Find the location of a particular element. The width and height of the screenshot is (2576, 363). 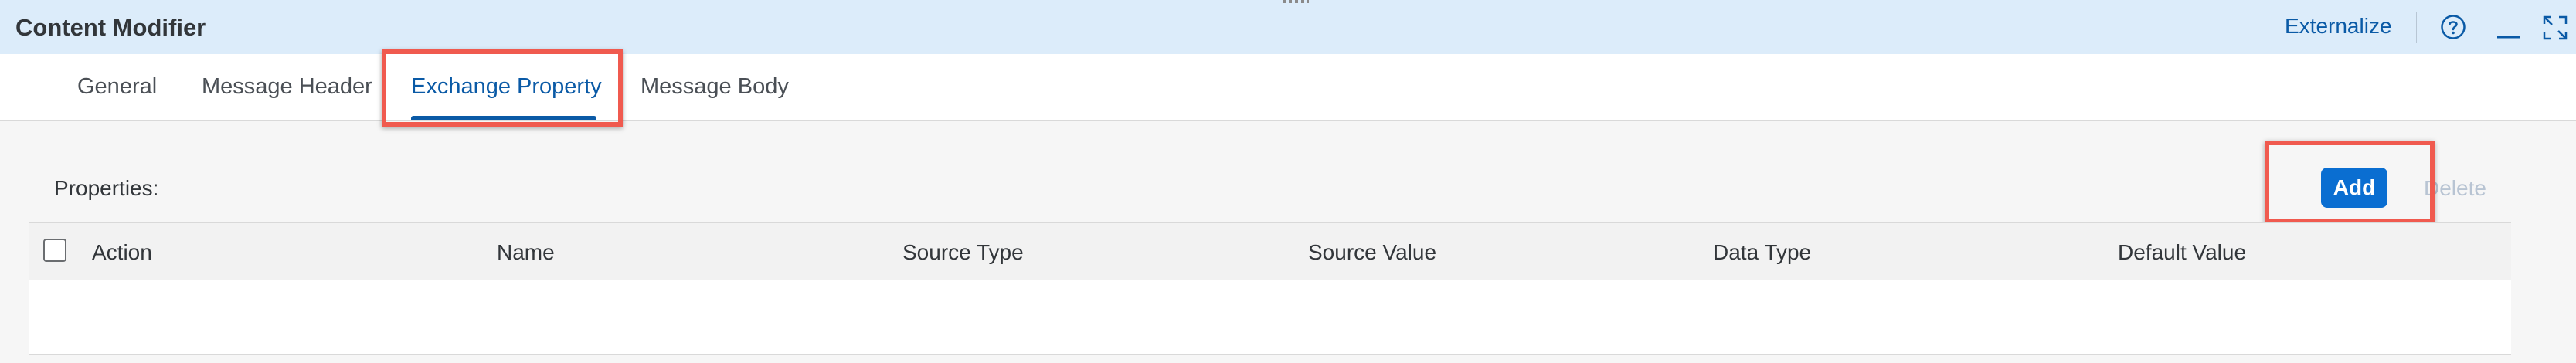

column-header-action: Action is located at coordinates (122, 252).